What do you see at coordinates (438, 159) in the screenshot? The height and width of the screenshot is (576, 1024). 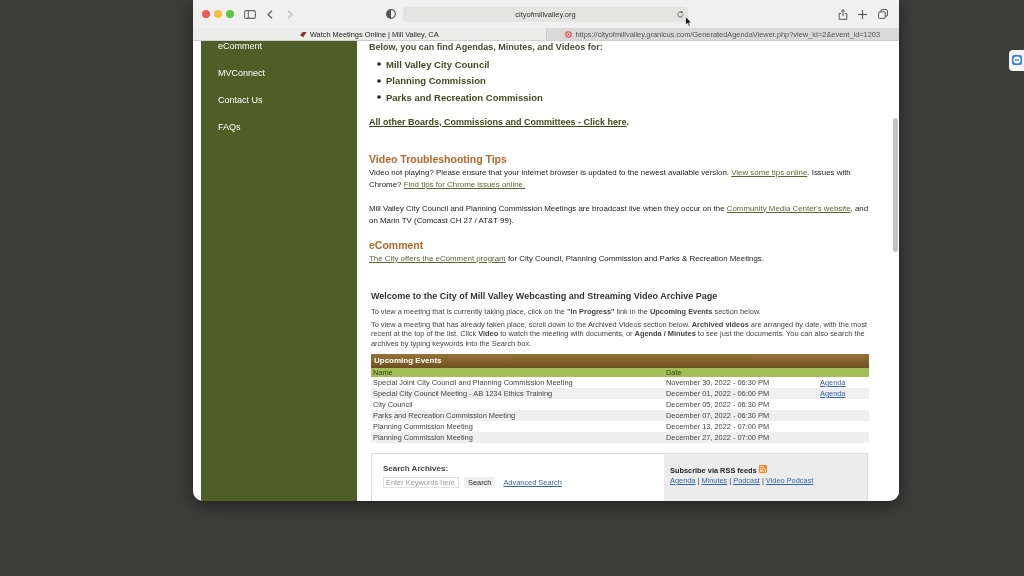 I see `section-heading: Video Troubleshooting Tips` at bounding box center [438, 159].